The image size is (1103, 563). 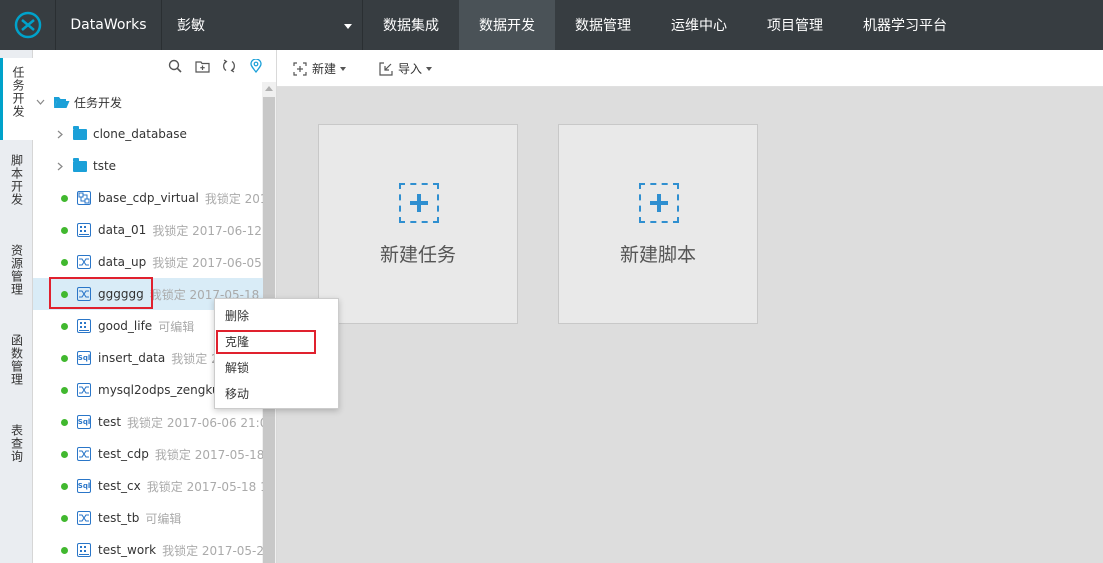 I want to click on new-button: 新建, so click(x=320, y=68).